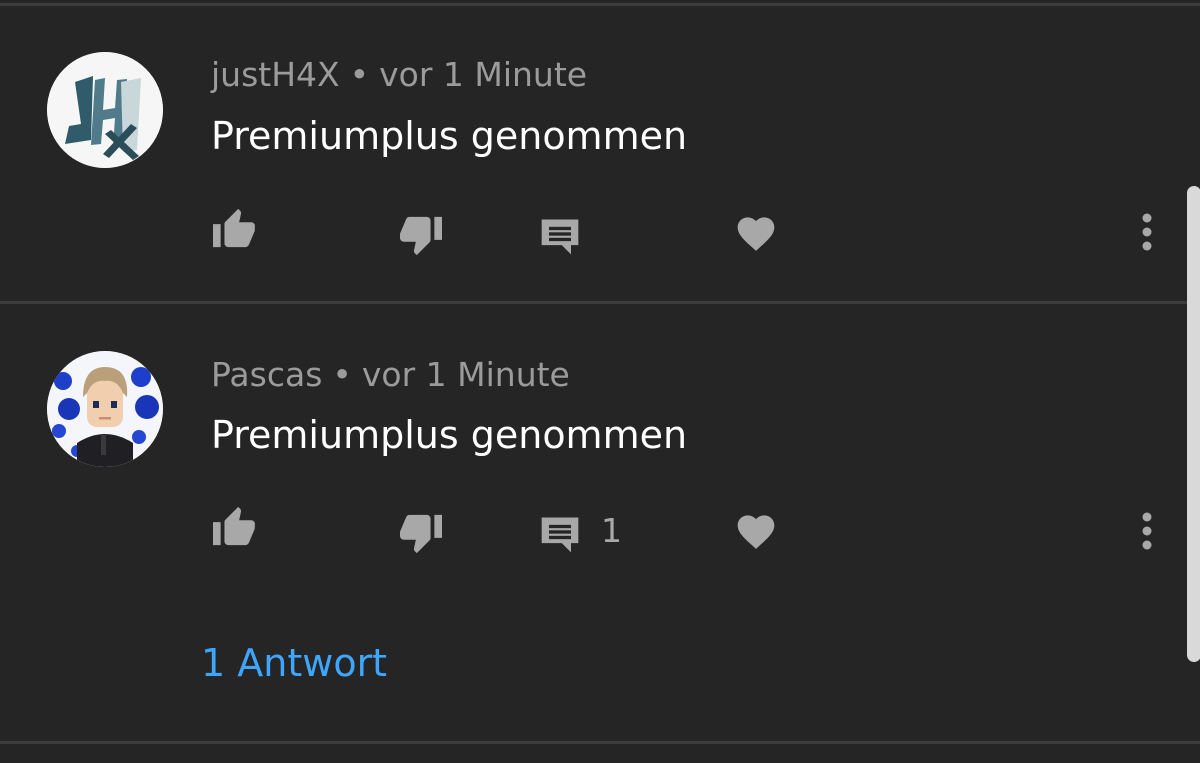  What do you see at coordinates (600, 742) in the screenshot?
I see `comment-divider` at bounding box center [600, 742].